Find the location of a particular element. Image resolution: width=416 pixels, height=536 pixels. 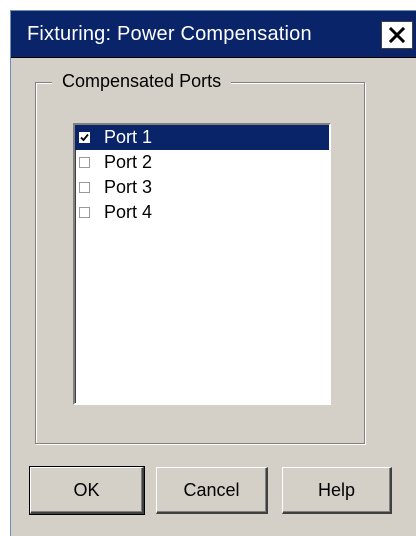

title-bar: Fixturing: Power Compensation is located at coordinates (213, 34).